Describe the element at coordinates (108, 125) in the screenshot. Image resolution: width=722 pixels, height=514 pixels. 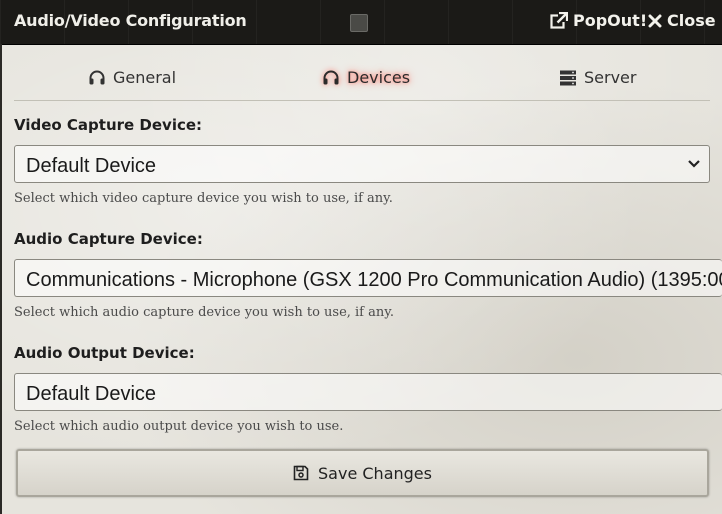
I see `video-capture-label: Video Capture Device:` at that location.